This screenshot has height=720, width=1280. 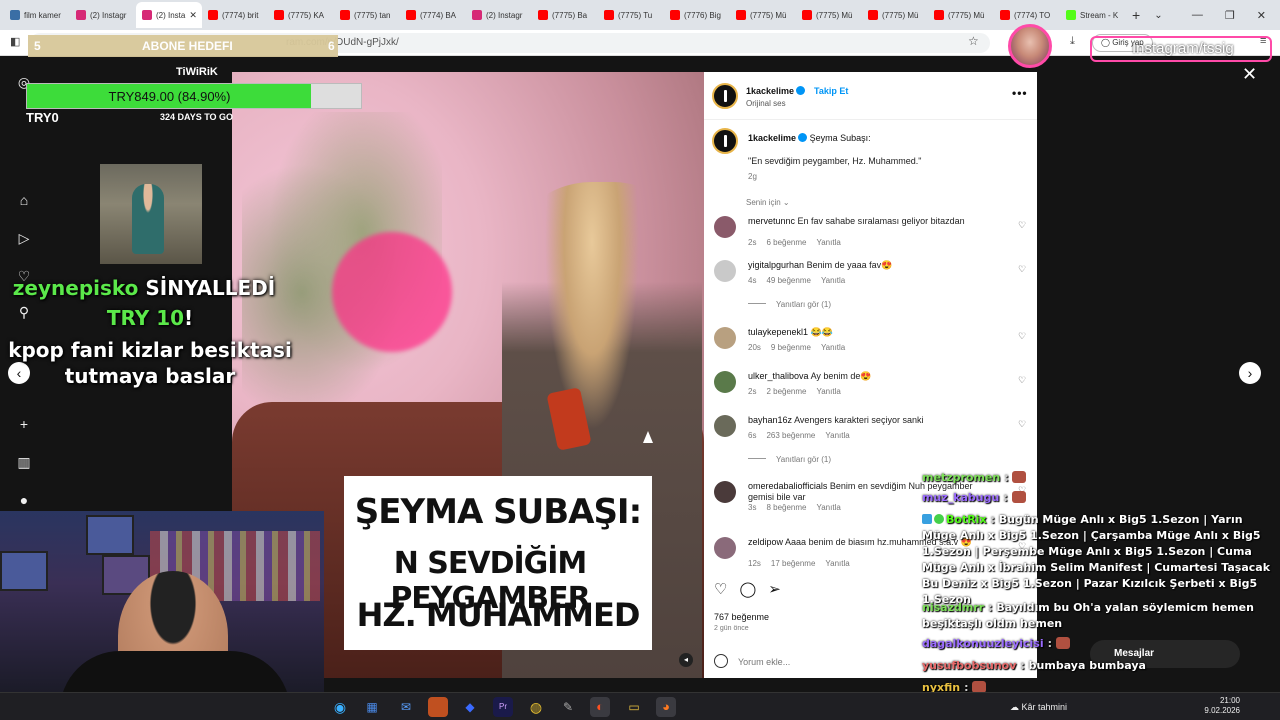 I want to click on tab-close-icon: ✕, so click(x=193, y=15).